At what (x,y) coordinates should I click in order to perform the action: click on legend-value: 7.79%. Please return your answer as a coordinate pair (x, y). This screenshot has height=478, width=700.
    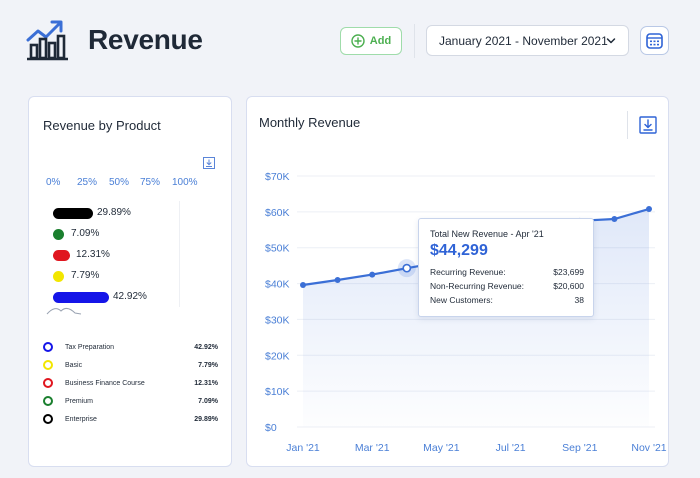
    Looking at the image, I should click on (208, 365).